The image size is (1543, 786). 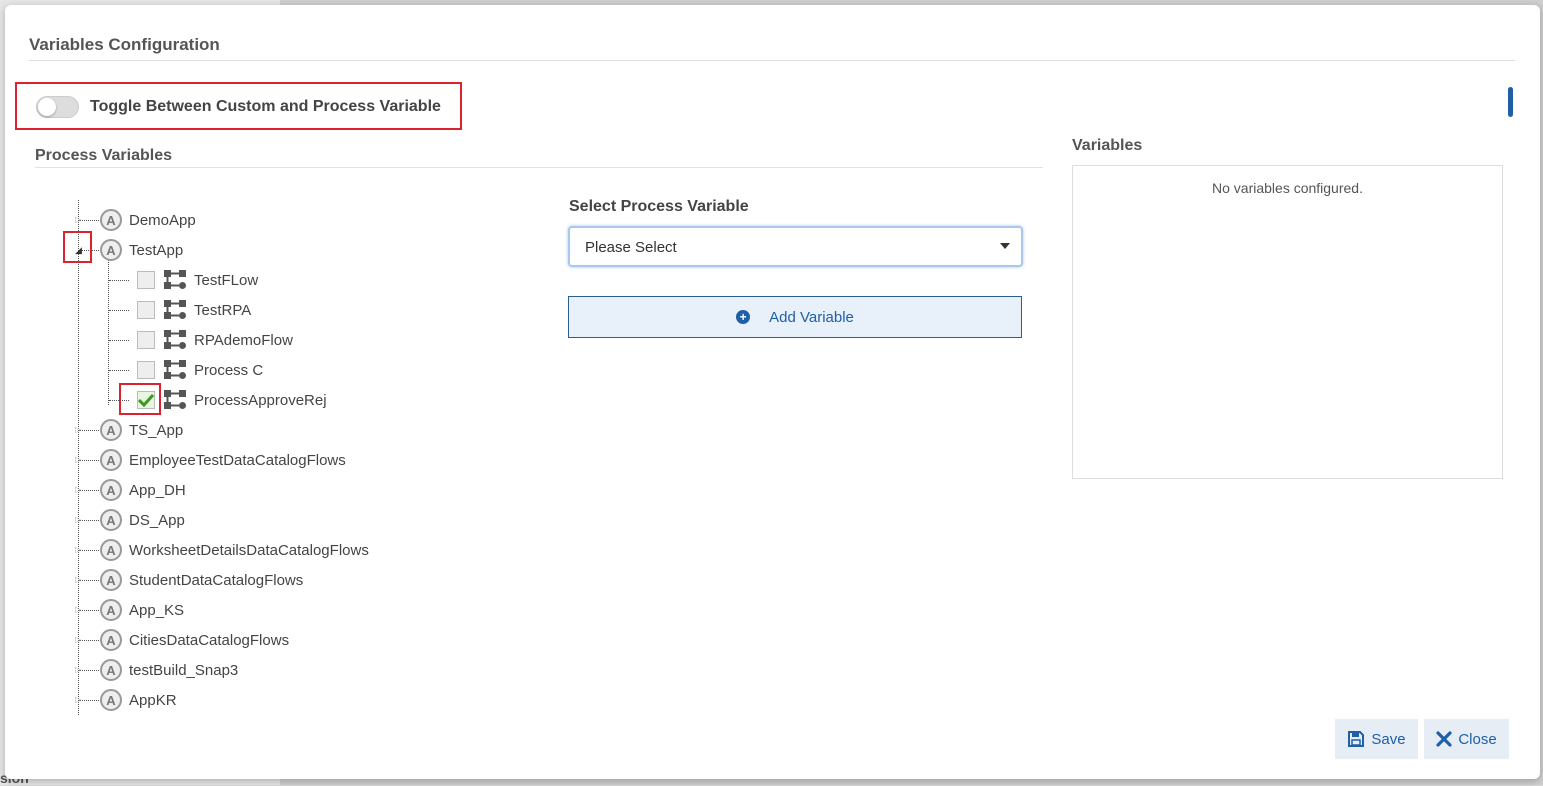 I want to click on tree-node-app: A testBuild_Snap3, so click(x=169, y=670).